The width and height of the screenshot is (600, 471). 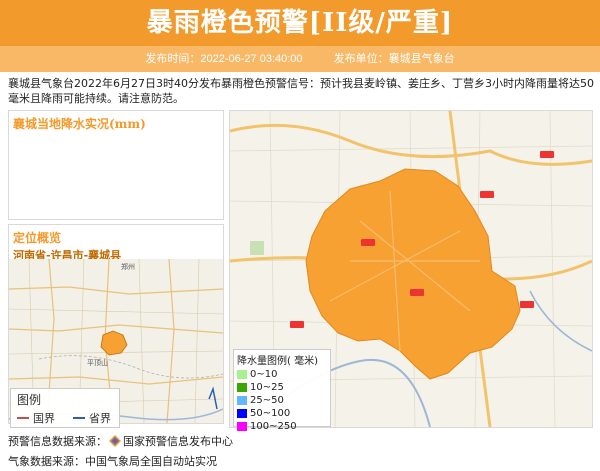 I want to click on rain-panel-title: 襄城当地降水实况(mm), so click(x=79, y=124).